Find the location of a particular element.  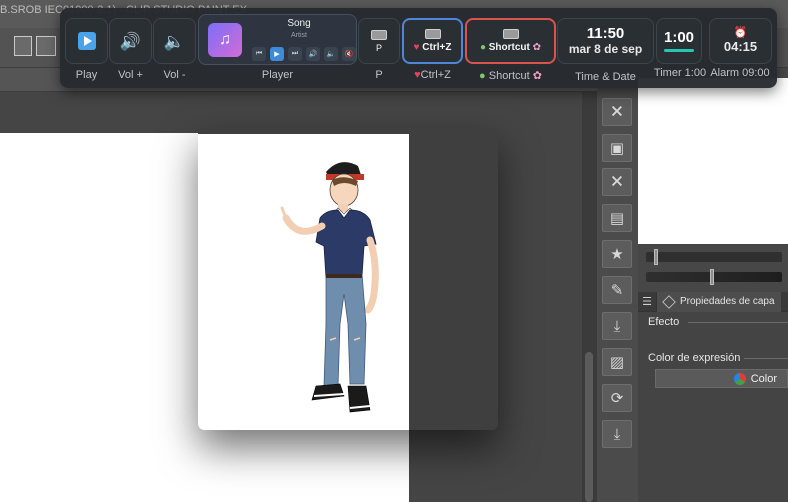

p-key: P is located at coordinates (379, 41).